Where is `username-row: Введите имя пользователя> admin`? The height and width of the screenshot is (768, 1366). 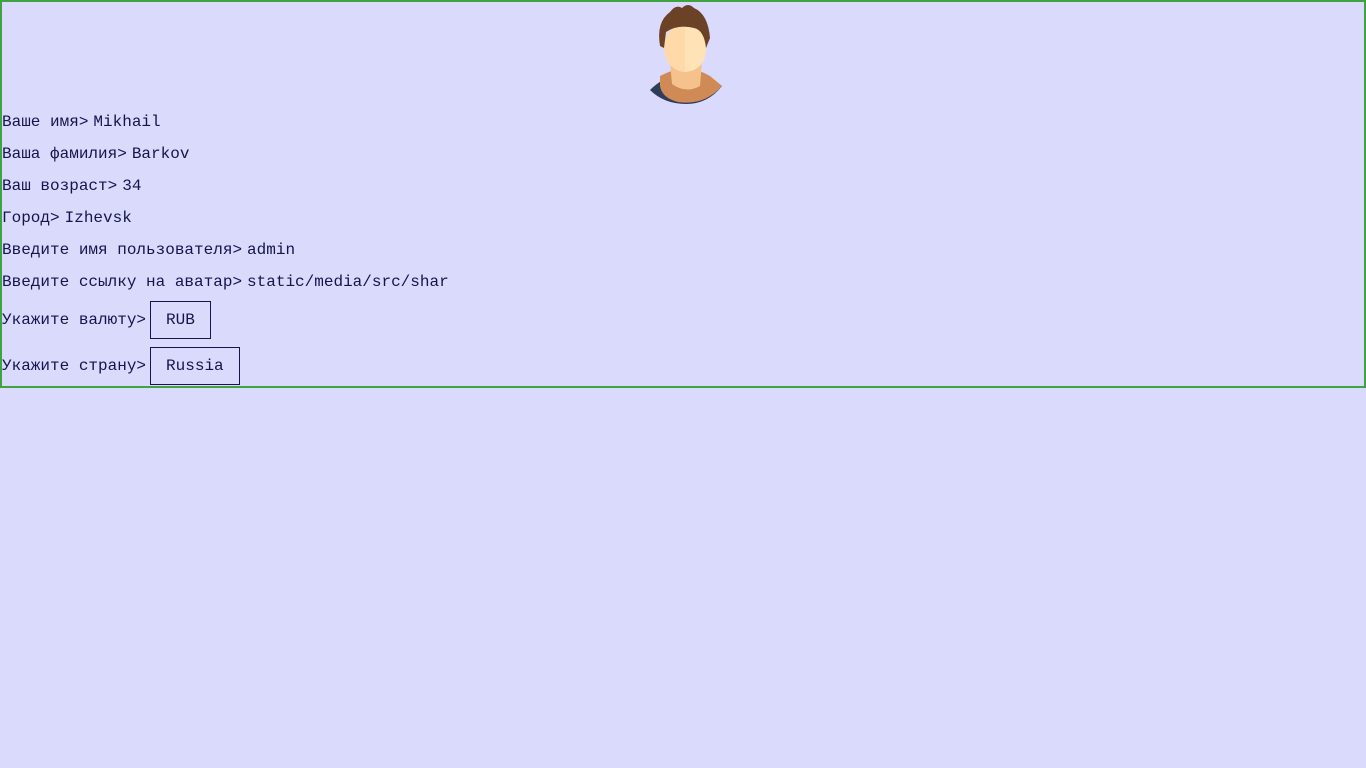
username-row: Введите имя пользователя> admin is located at coordinates (148, 250).